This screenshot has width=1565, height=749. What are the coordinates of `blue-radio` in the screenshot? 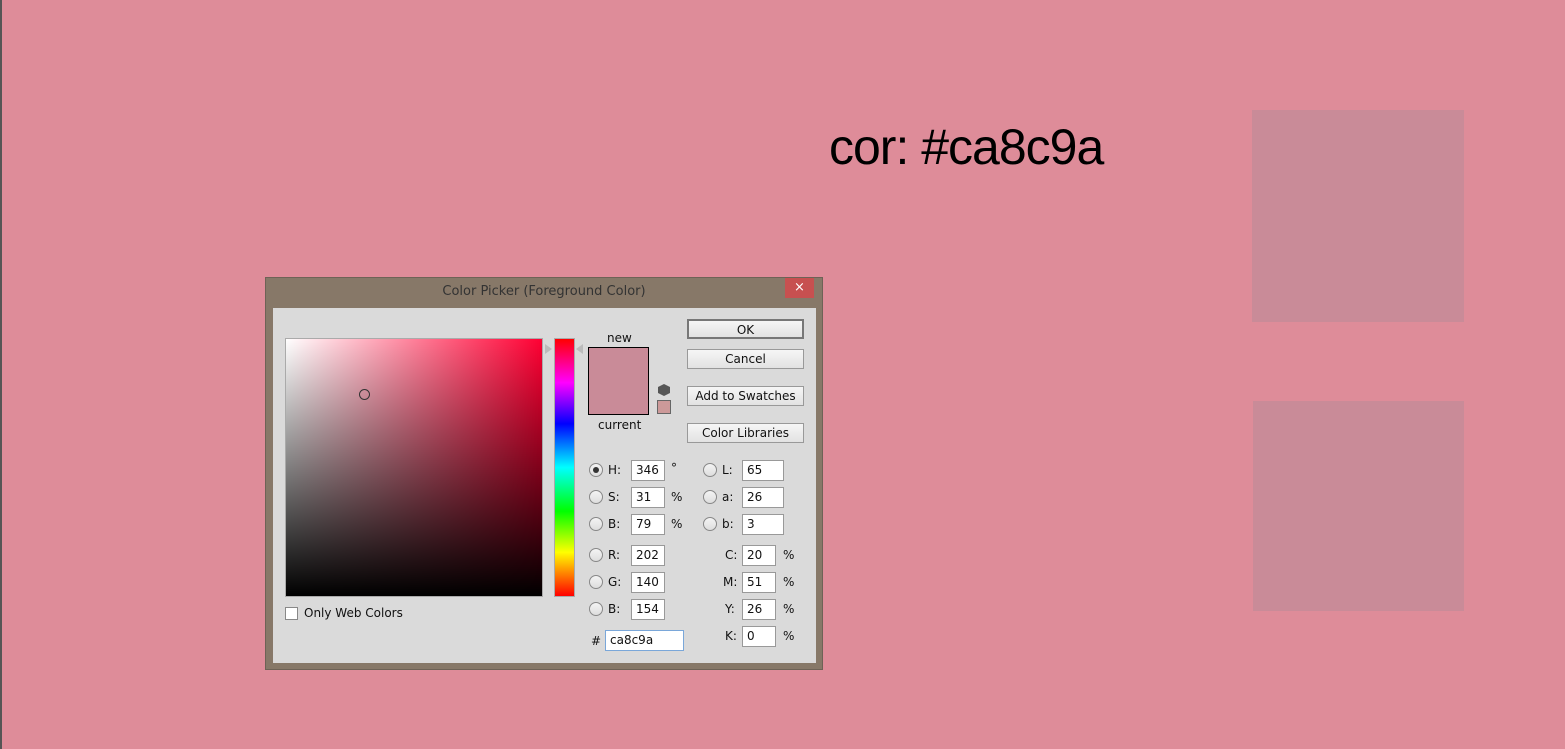 It's located at (596, 609).